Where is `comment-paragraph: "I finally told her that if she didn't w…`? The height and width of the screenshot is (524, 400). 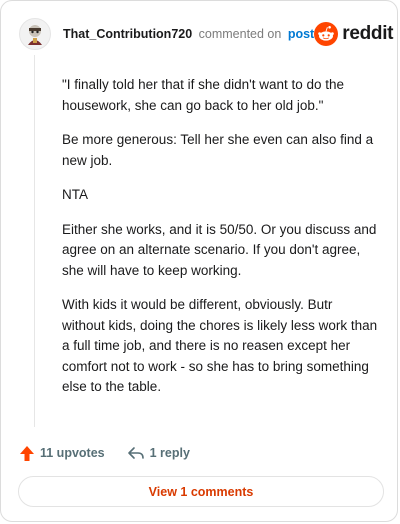
comment-paragraph: "I finally told her that if she didn't w… is located at coordinates (203, 95).